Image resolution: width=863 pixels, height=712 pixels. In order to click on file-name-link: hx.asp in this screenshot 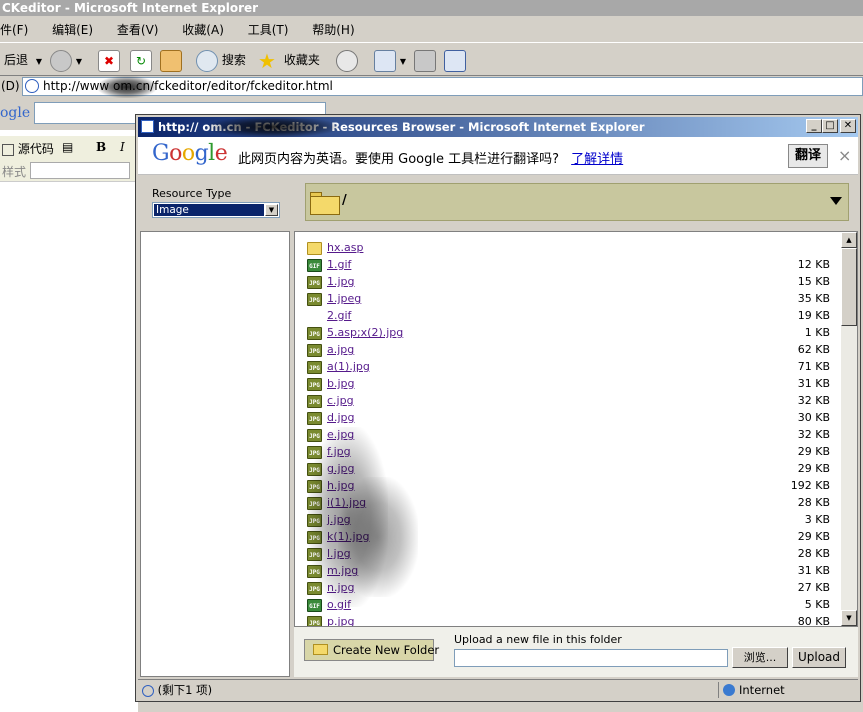, I will do `click(345, 247)`.